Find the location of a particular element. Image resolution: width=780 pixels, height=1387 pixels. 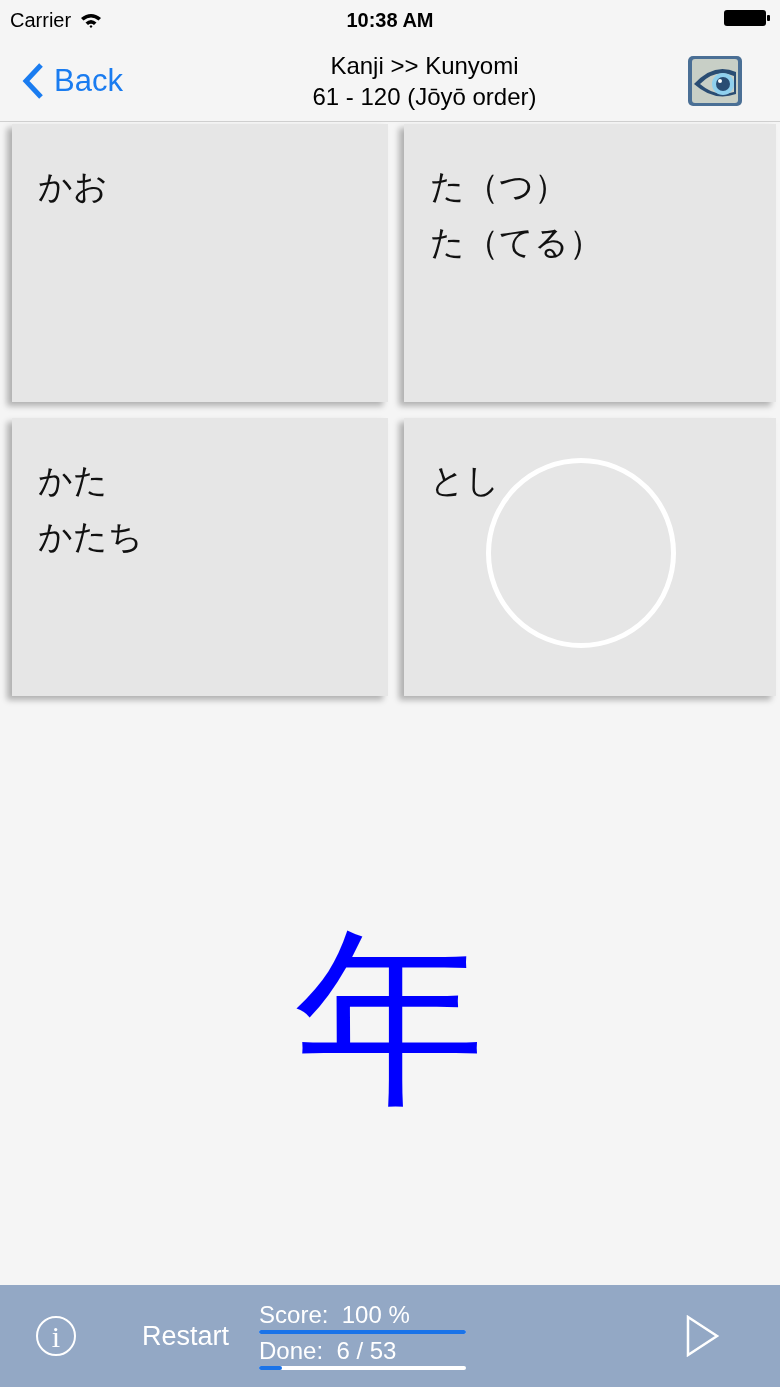

chevron-left-icon is located at coordinates (33, 80).